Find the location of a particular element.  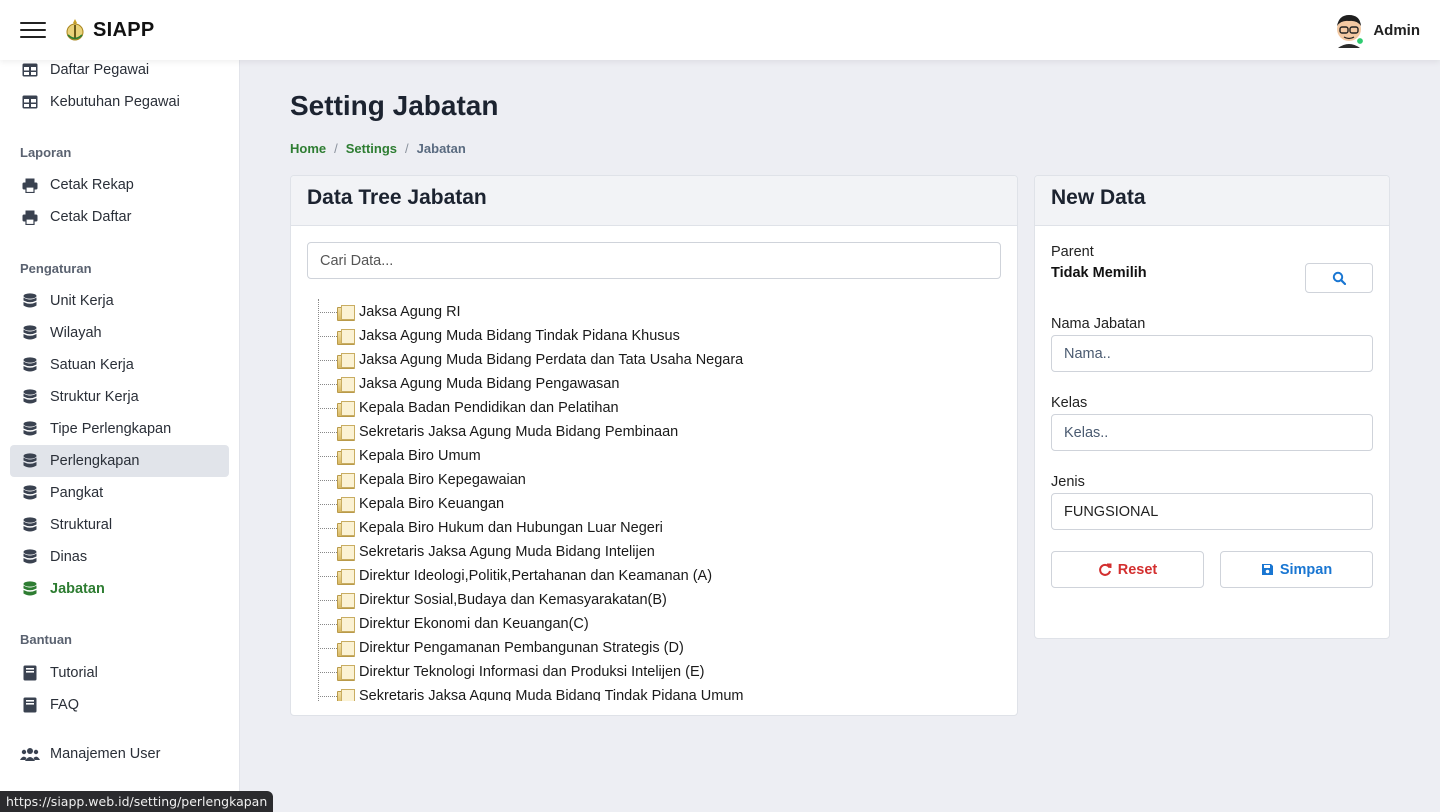

save-button: Simpan is located at coordinates (1296, 569).